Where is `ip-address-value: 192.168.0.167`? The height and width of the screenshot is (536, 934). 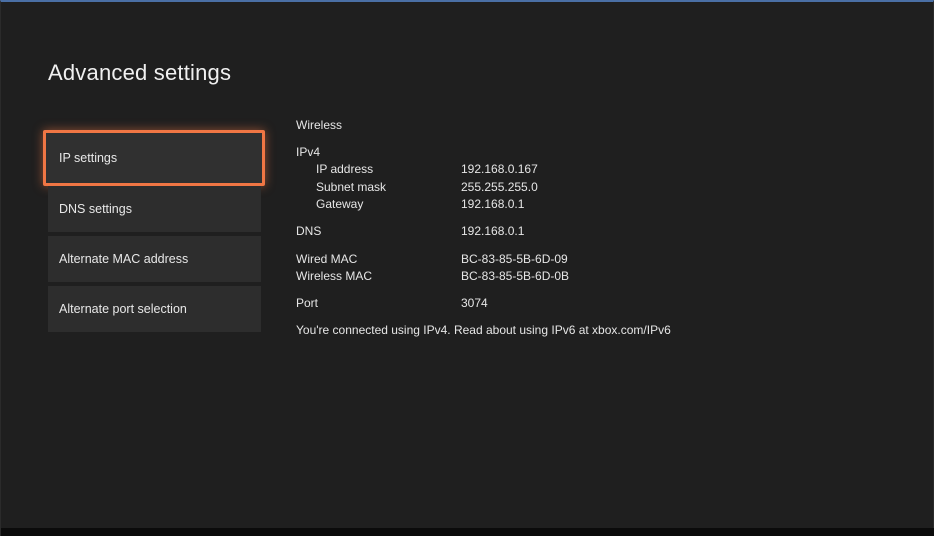 ip-address-value: 192.168.0.167 is located at coordinates (499, 169).